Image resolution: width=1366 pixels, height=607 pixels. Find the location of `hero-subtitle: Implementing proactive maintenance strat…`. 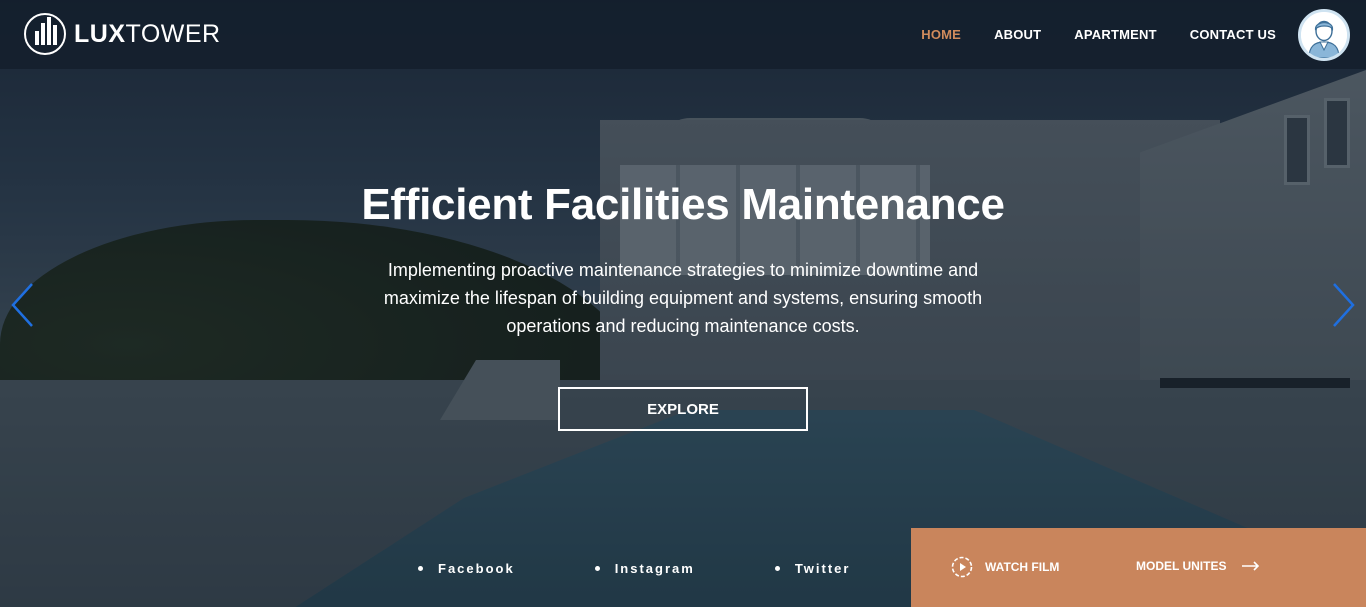

hero-subtitle: Implementing proactive maintenance strat… is located at coordinates (683, 298).